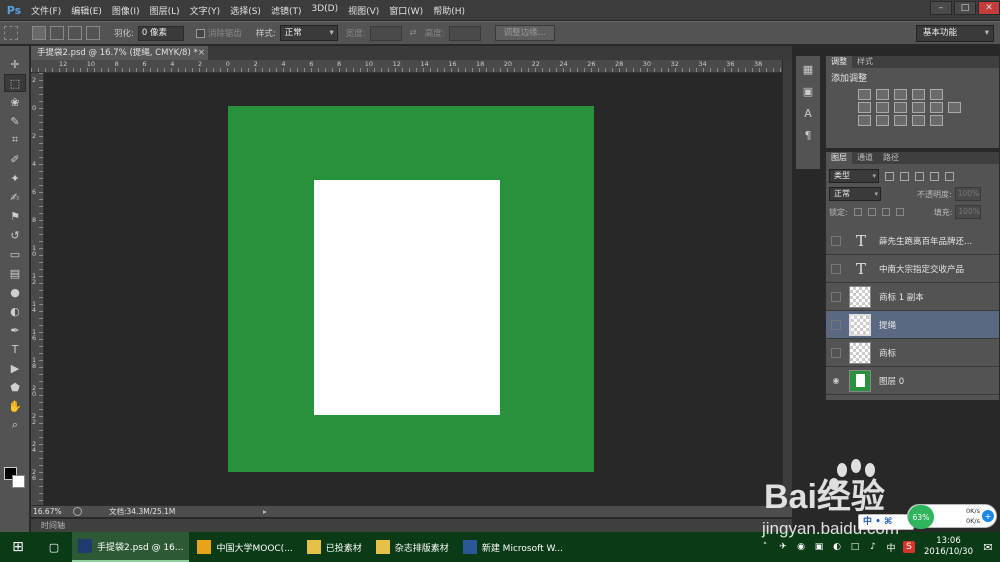 This screenshot has width=1000, height=562. I want to click on channel-mixer-icon, so click(936, 107).